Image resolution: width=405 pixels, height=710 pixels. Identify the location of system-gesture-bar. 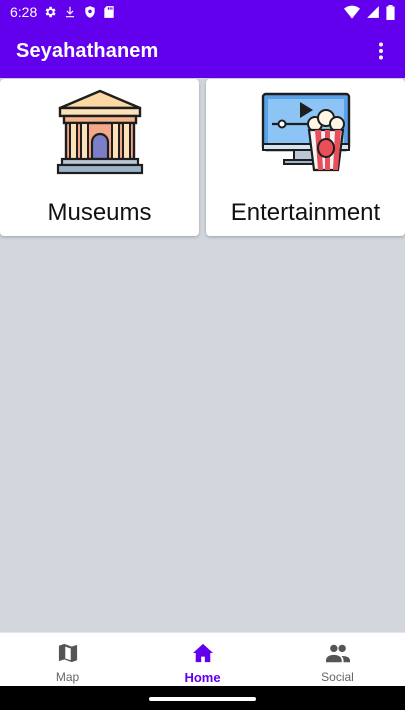
(202, 698).